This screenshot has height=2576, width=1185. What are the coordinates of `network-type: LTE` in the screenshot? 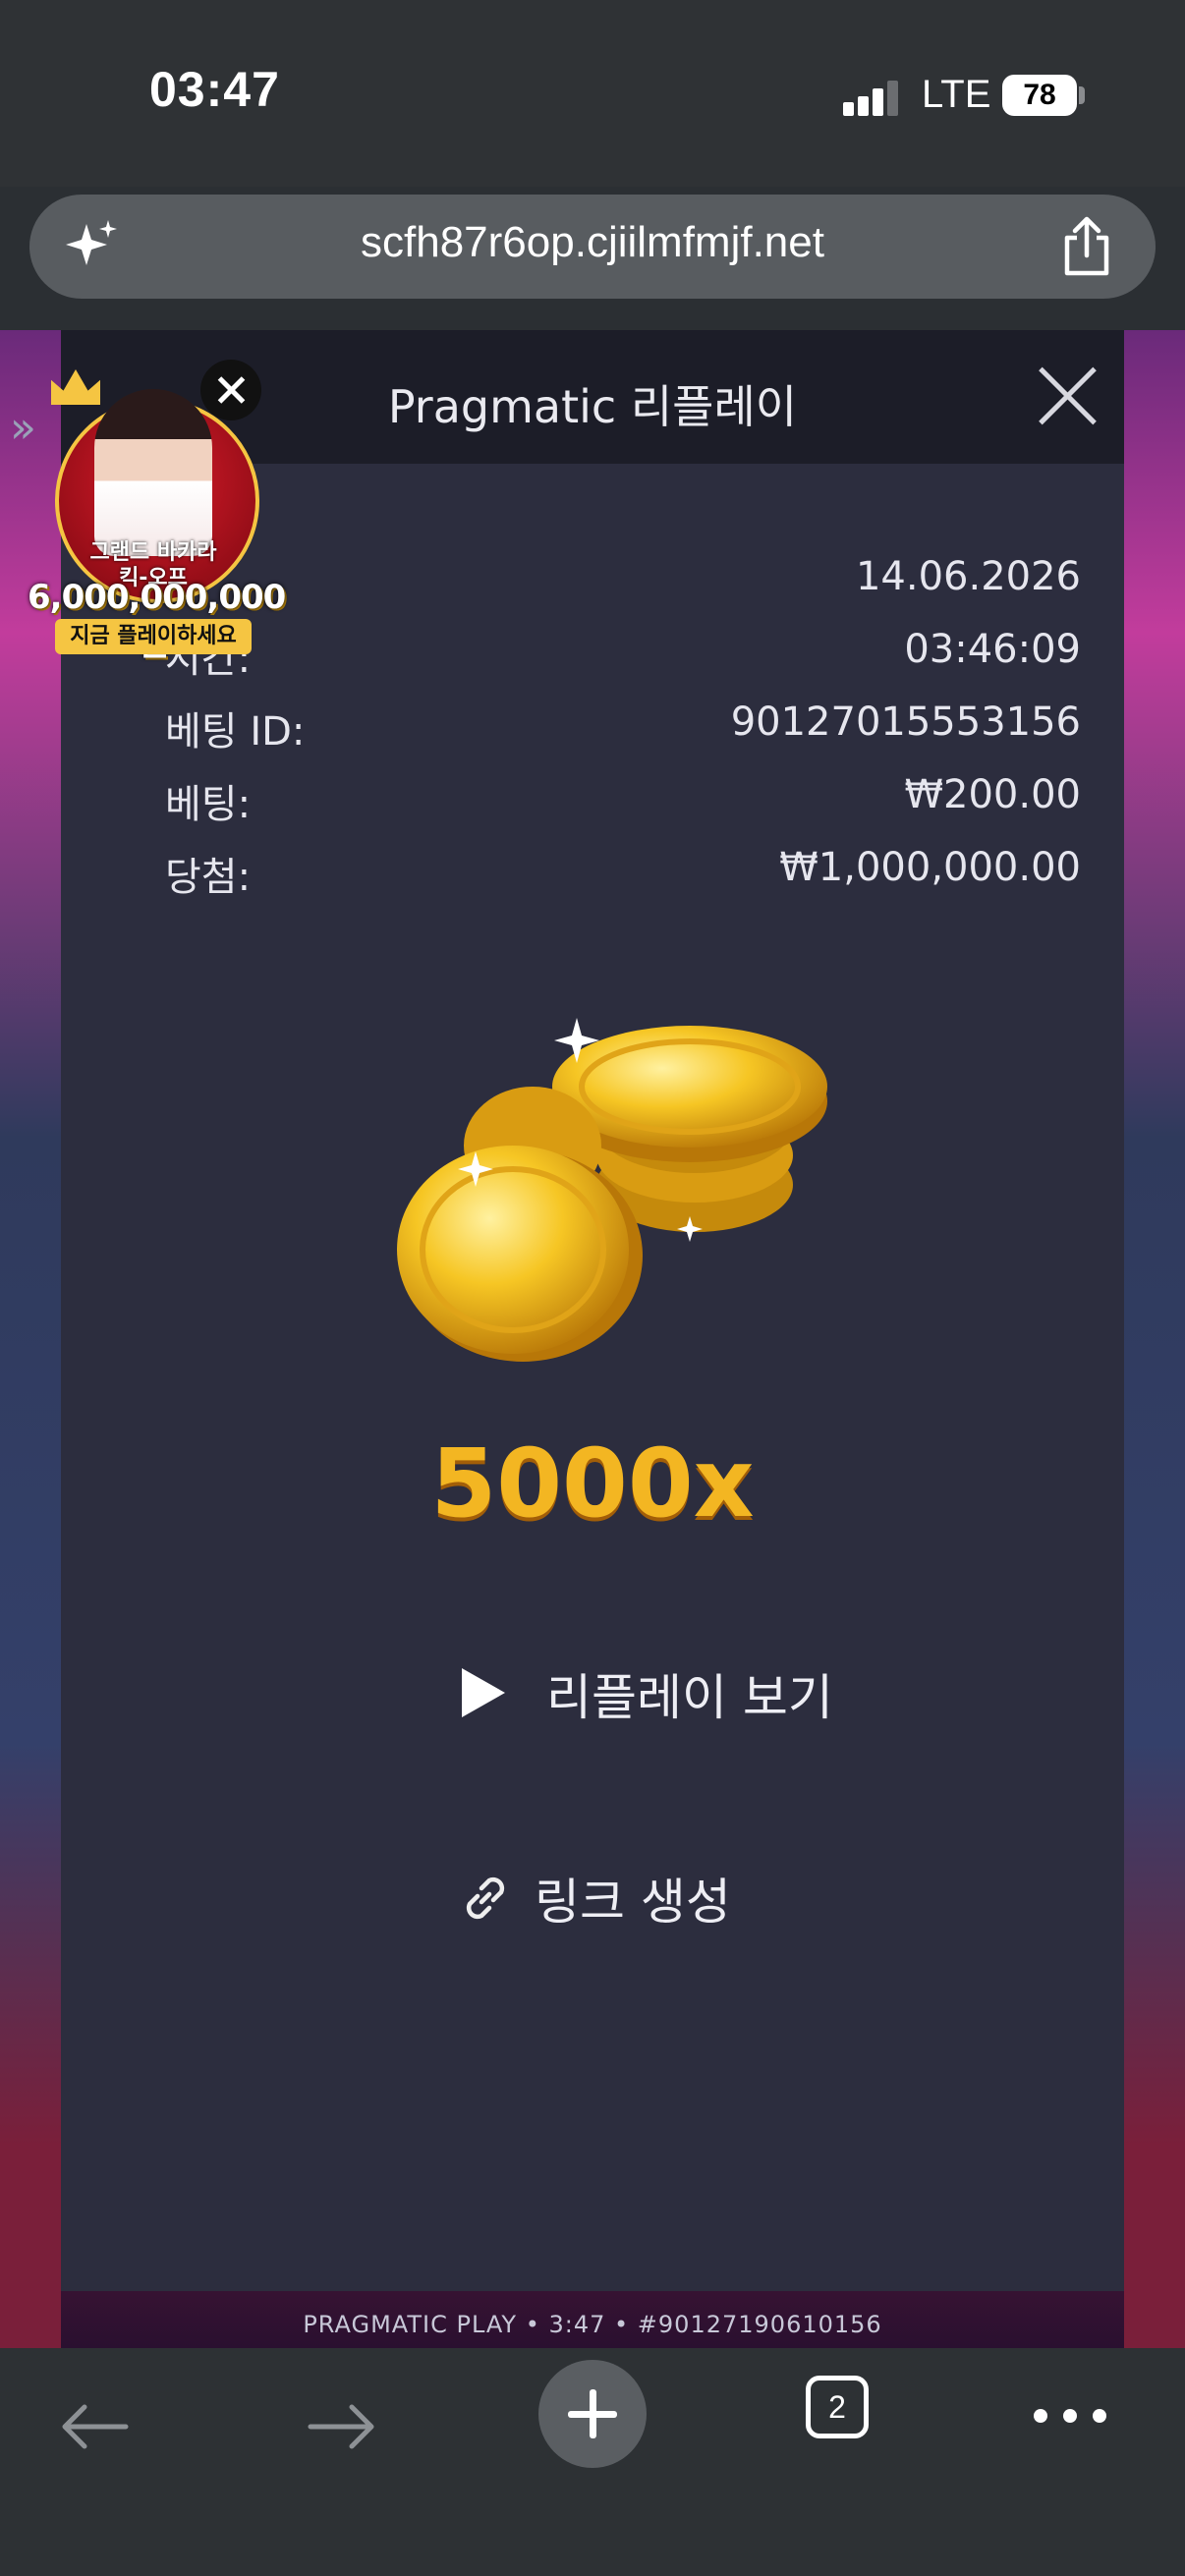 It's located at (957, 94).